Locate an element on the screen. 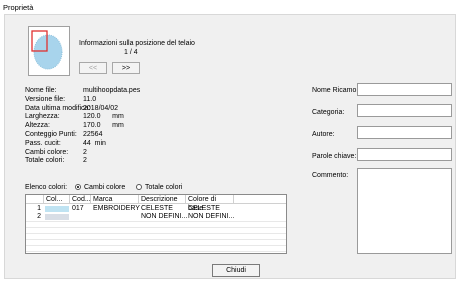 The width and height of the screenshot is (460, 281). comment-field is located at coordinates (404, 211).